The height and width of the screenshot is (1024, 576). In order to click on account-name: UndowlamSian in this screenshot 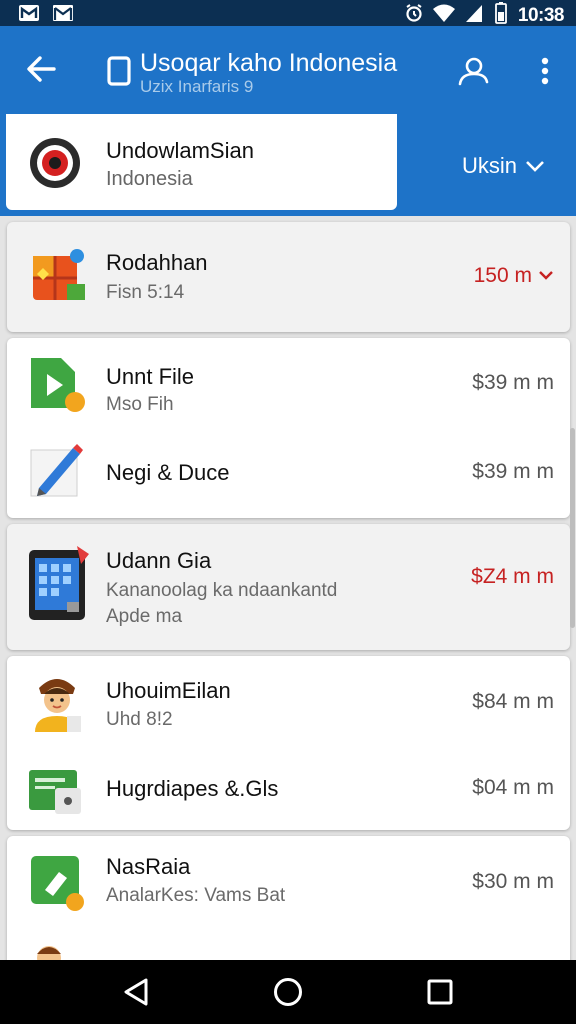, I will do `click(180, 150)`.